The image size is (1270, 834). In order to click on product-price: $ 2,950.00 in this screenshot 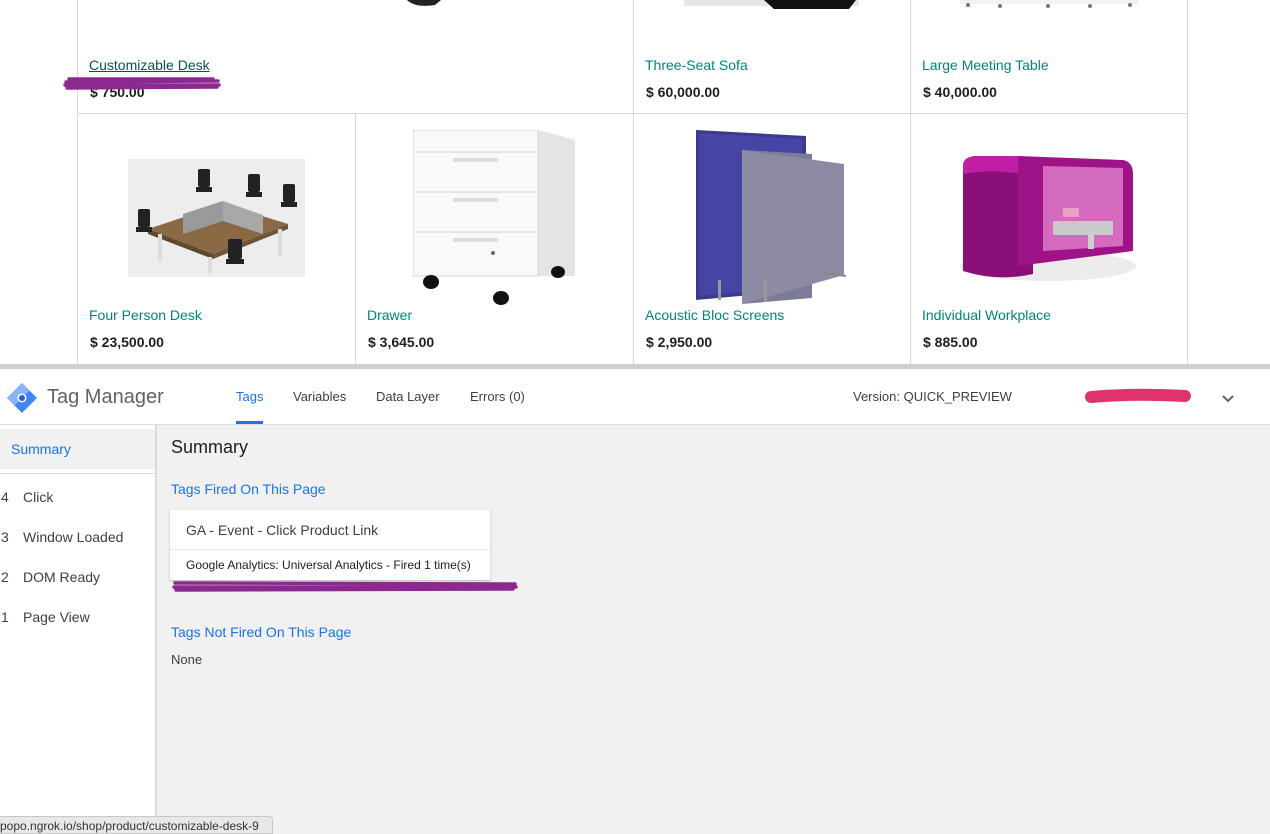, I will do `click(679, 342)`.